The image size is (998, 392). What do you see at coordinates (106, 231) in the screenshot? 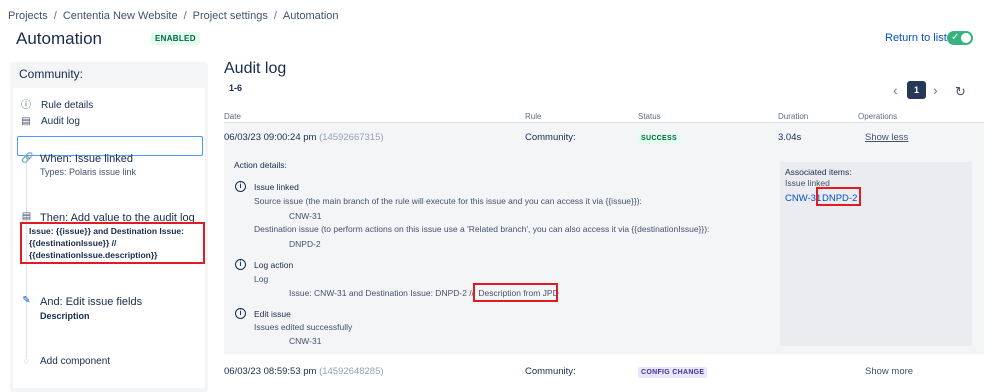
I see `log-line: Issue: {{issue}} and Destination Issue:` at bounding box center [106, 231].